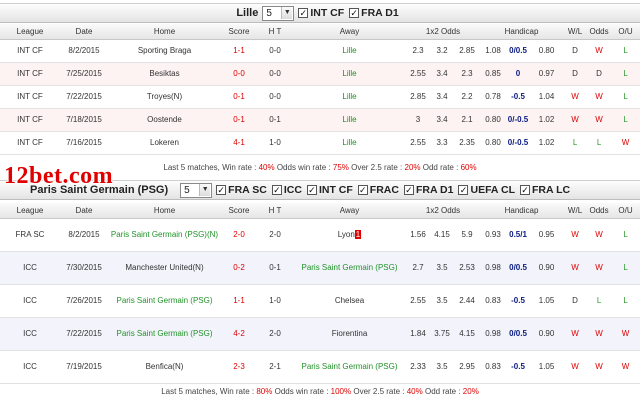 This screenshot has width=640, height=401. What do you see at coordinates (164, 367) in the screenshot?
I see `home-team-link: Benfica(N)` at bounding box center [164, 367].